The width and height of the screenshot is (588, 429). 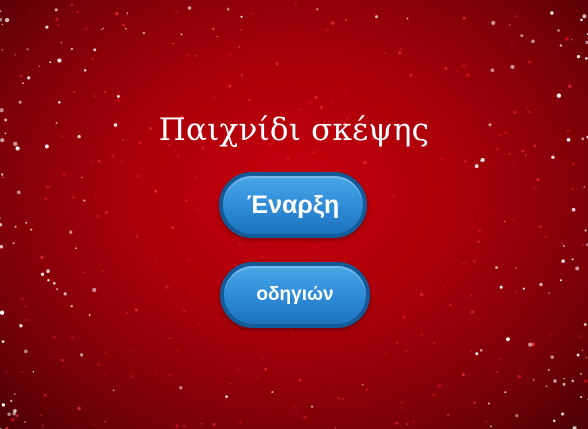 I want to click on game-title: Παιχνίδι σκέψης, so click(x=294, y=130).